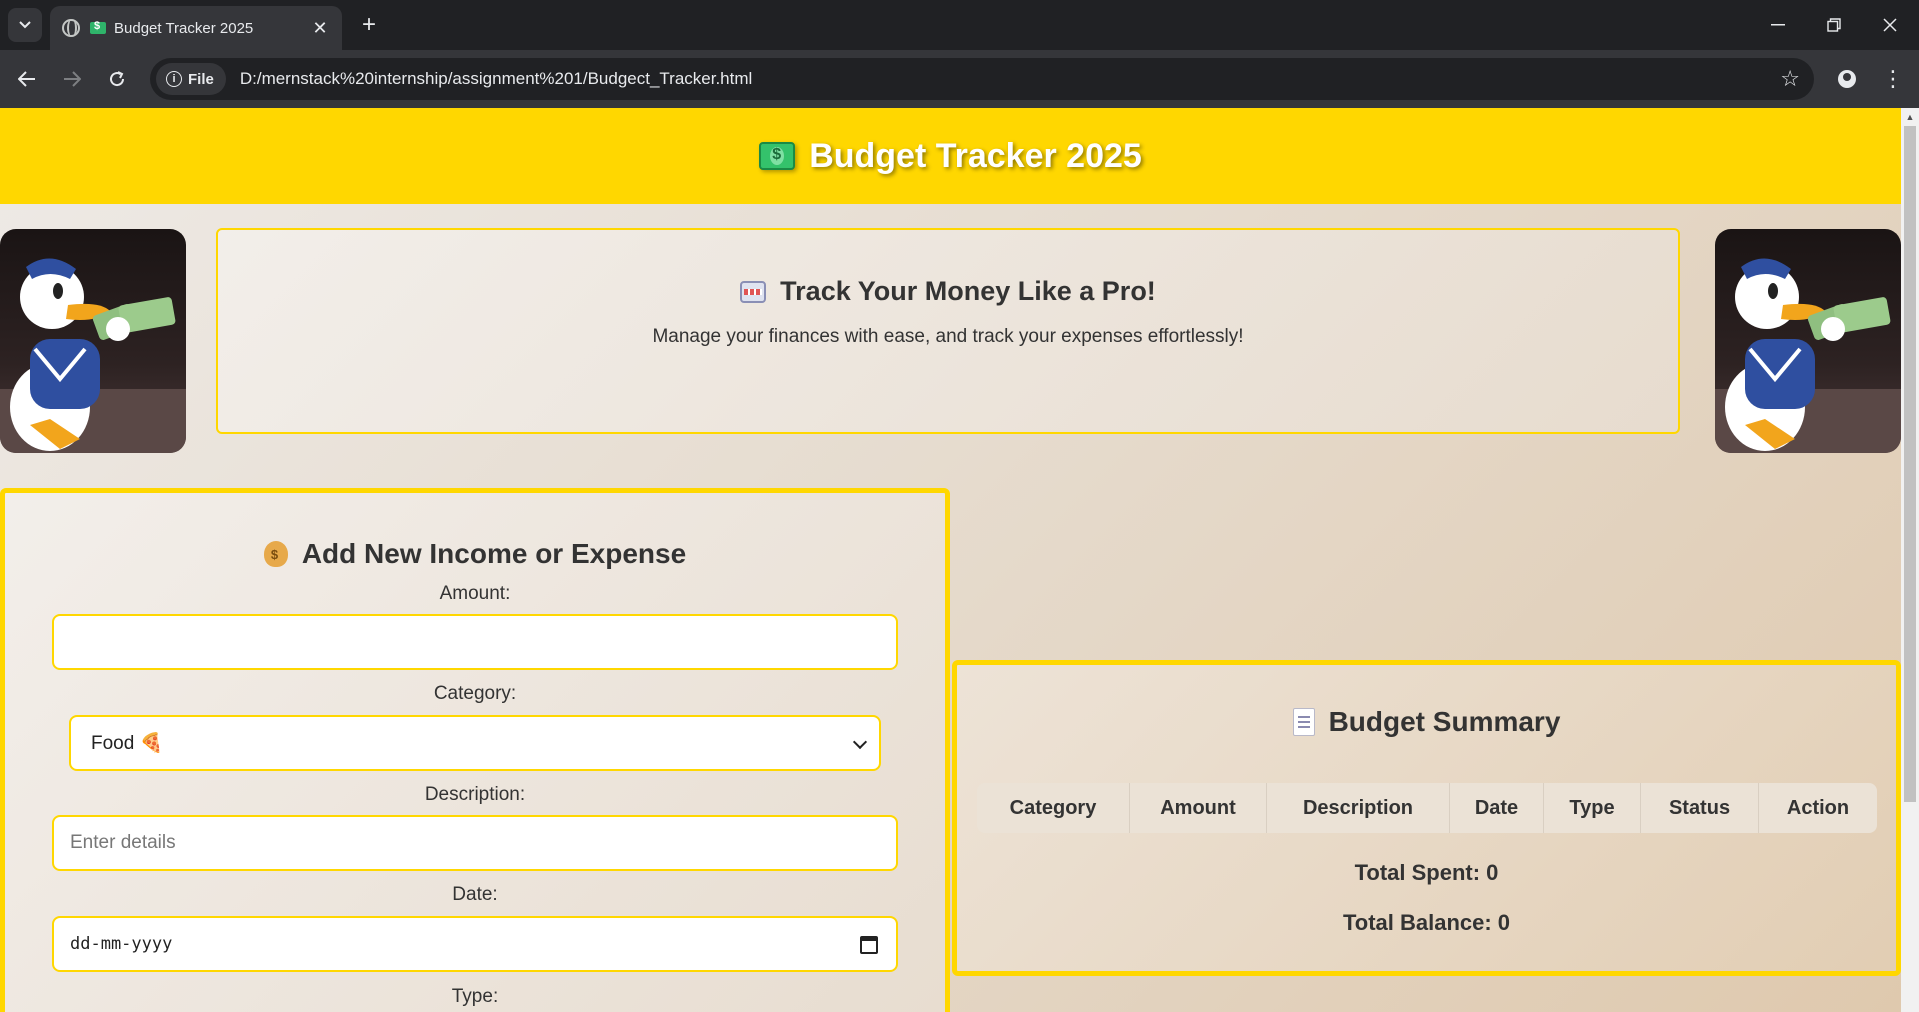  Describe the element at coordinates (475, 794) in the screenshot. I see `description-label: Description:` at that location.